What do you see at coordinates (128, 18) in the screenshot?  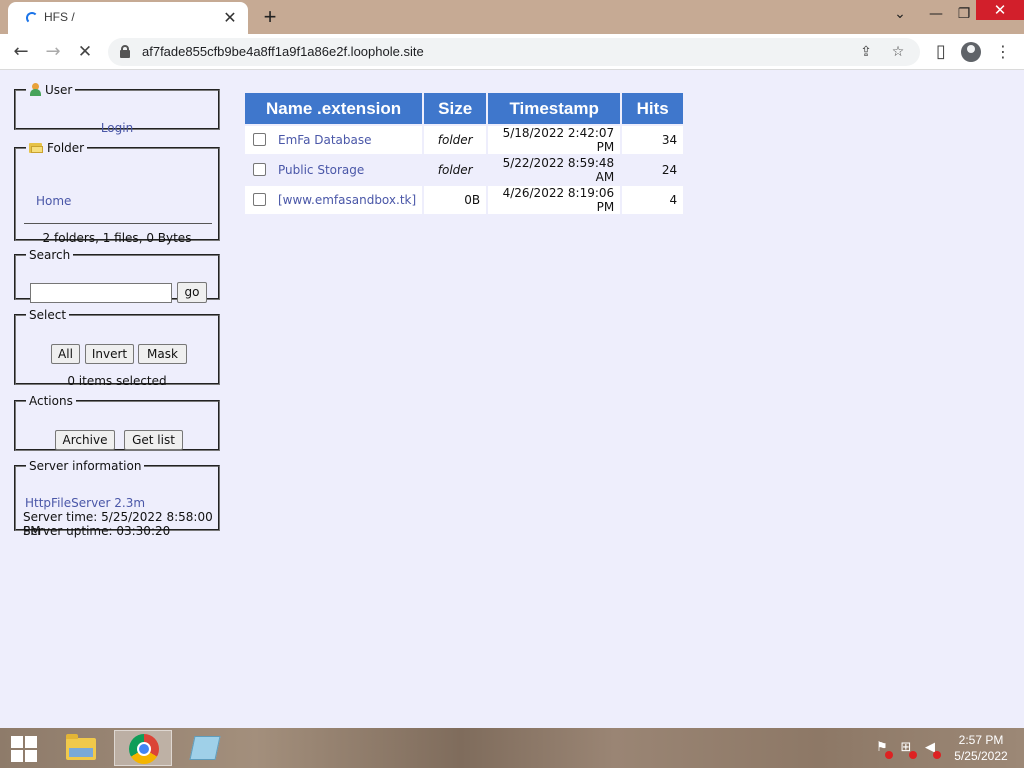 I see `browser-tab: HFS / ✕` at bounding box center [128, 18].